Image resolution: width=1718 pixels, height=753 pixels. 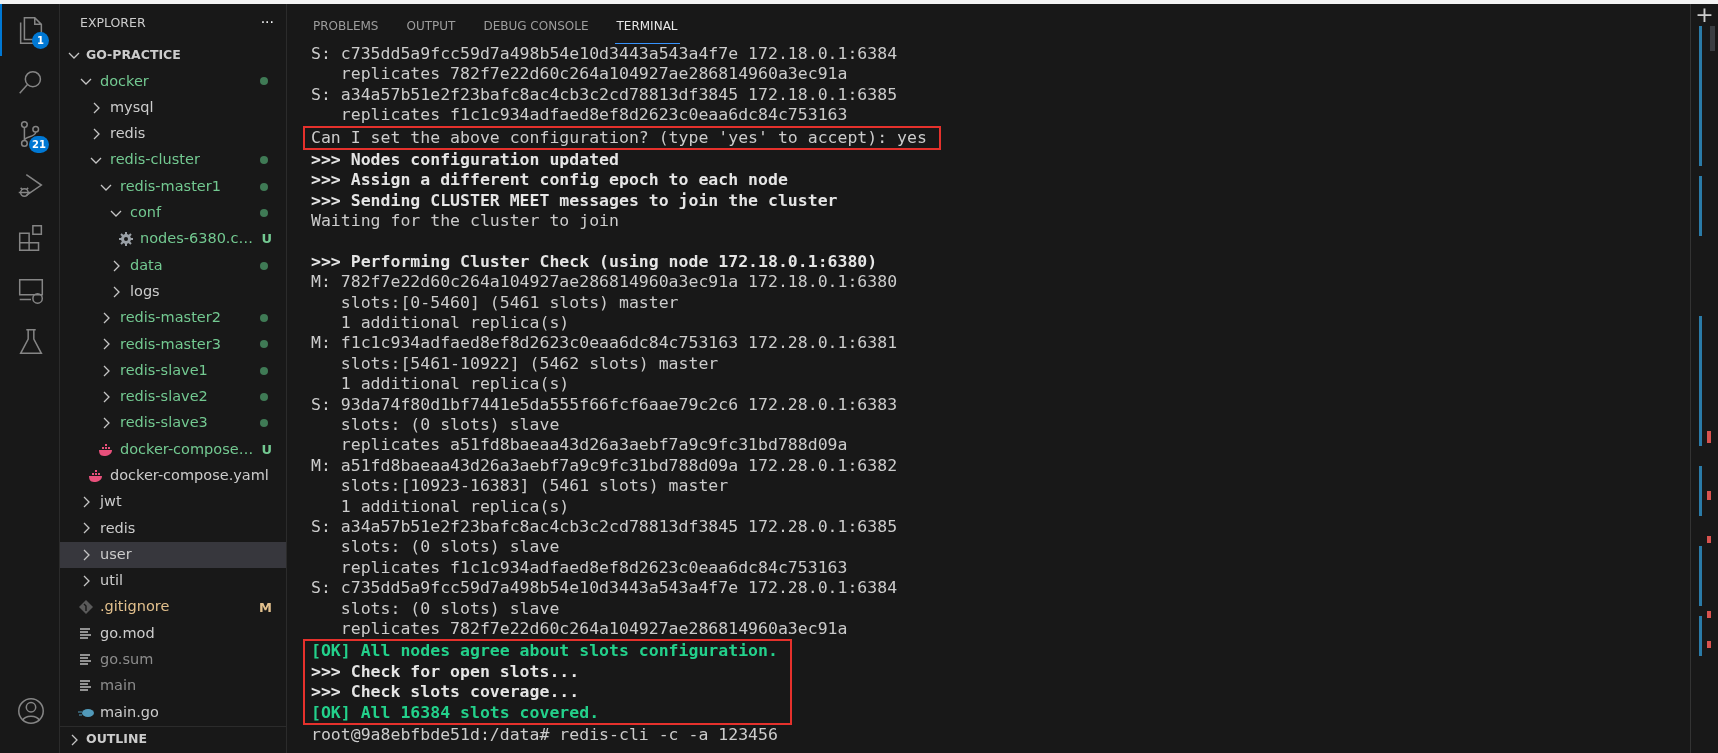 I want to click on count-badge: 1, so click(x=40, y=40).